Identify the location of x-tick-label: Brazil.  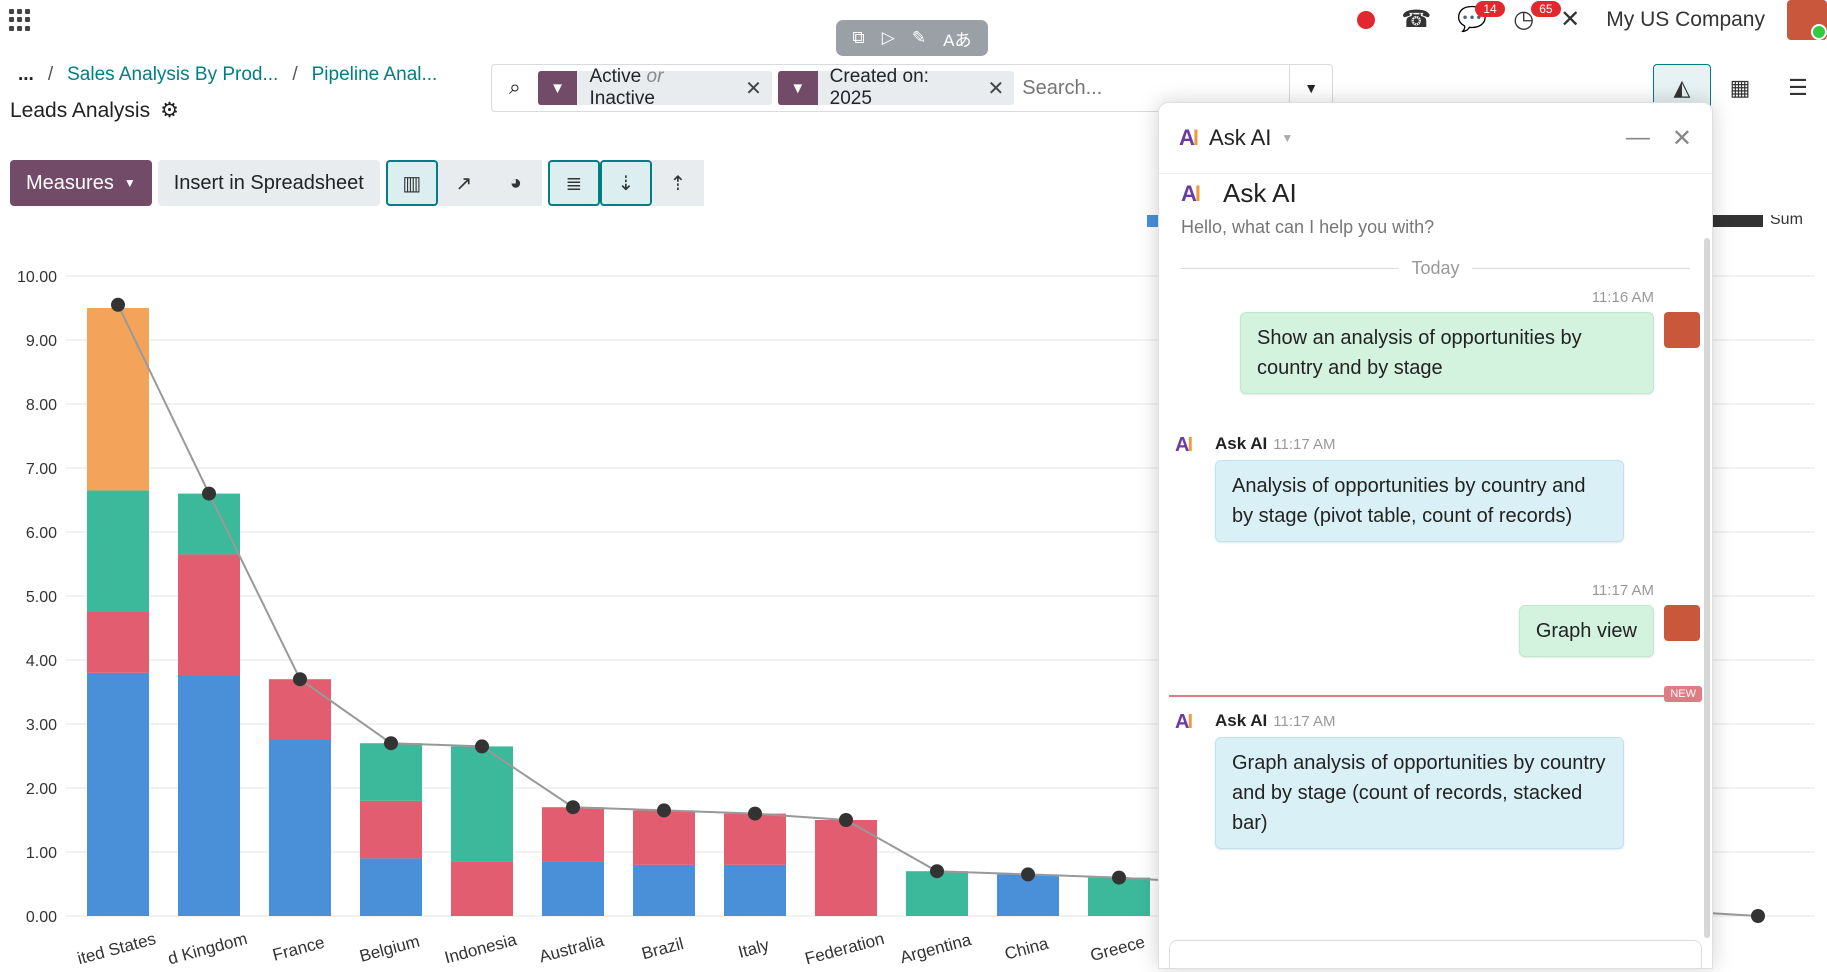
(663, 948).